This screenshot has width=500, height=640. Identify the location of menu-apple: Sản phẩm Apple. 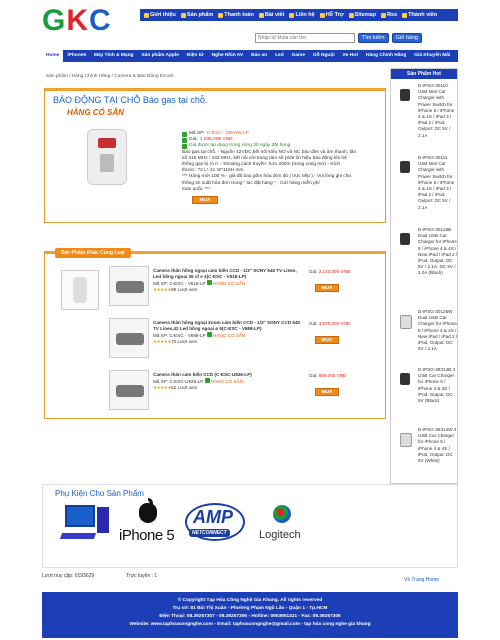
(159, 56).